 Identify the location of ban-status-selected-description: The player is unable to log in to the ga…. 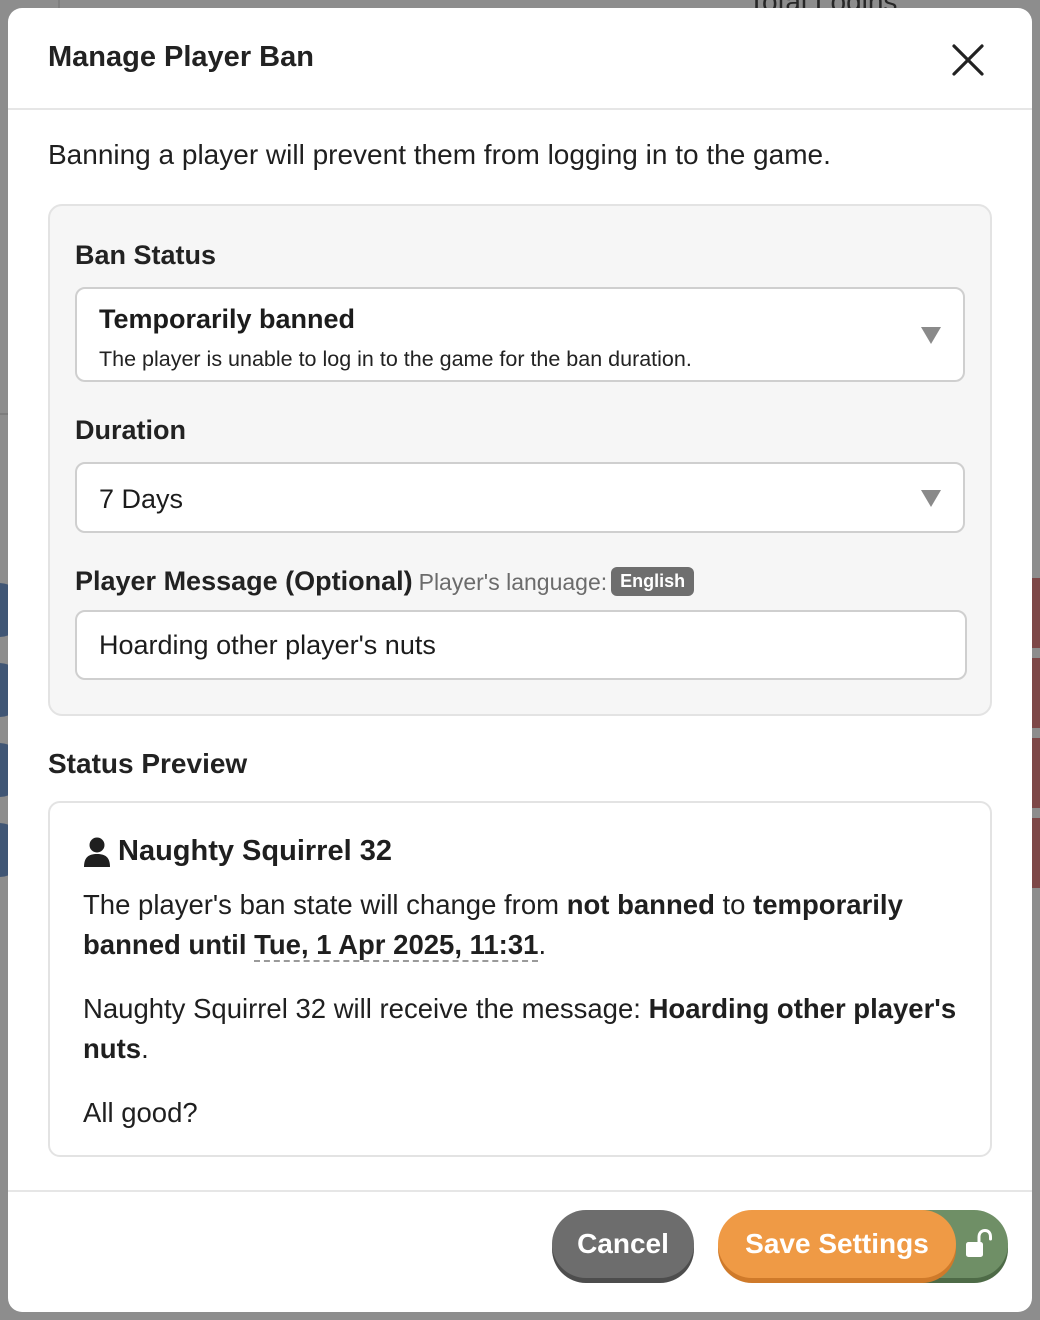
(395, 359).